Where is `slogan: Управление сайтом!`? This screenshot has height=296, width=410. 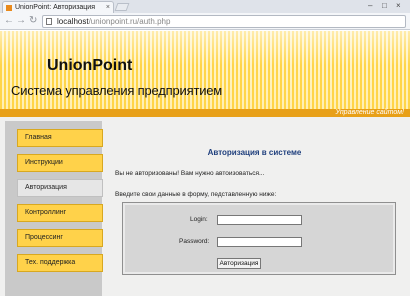 slogan: Управление сайтом! is located at coordinates (369, 112).